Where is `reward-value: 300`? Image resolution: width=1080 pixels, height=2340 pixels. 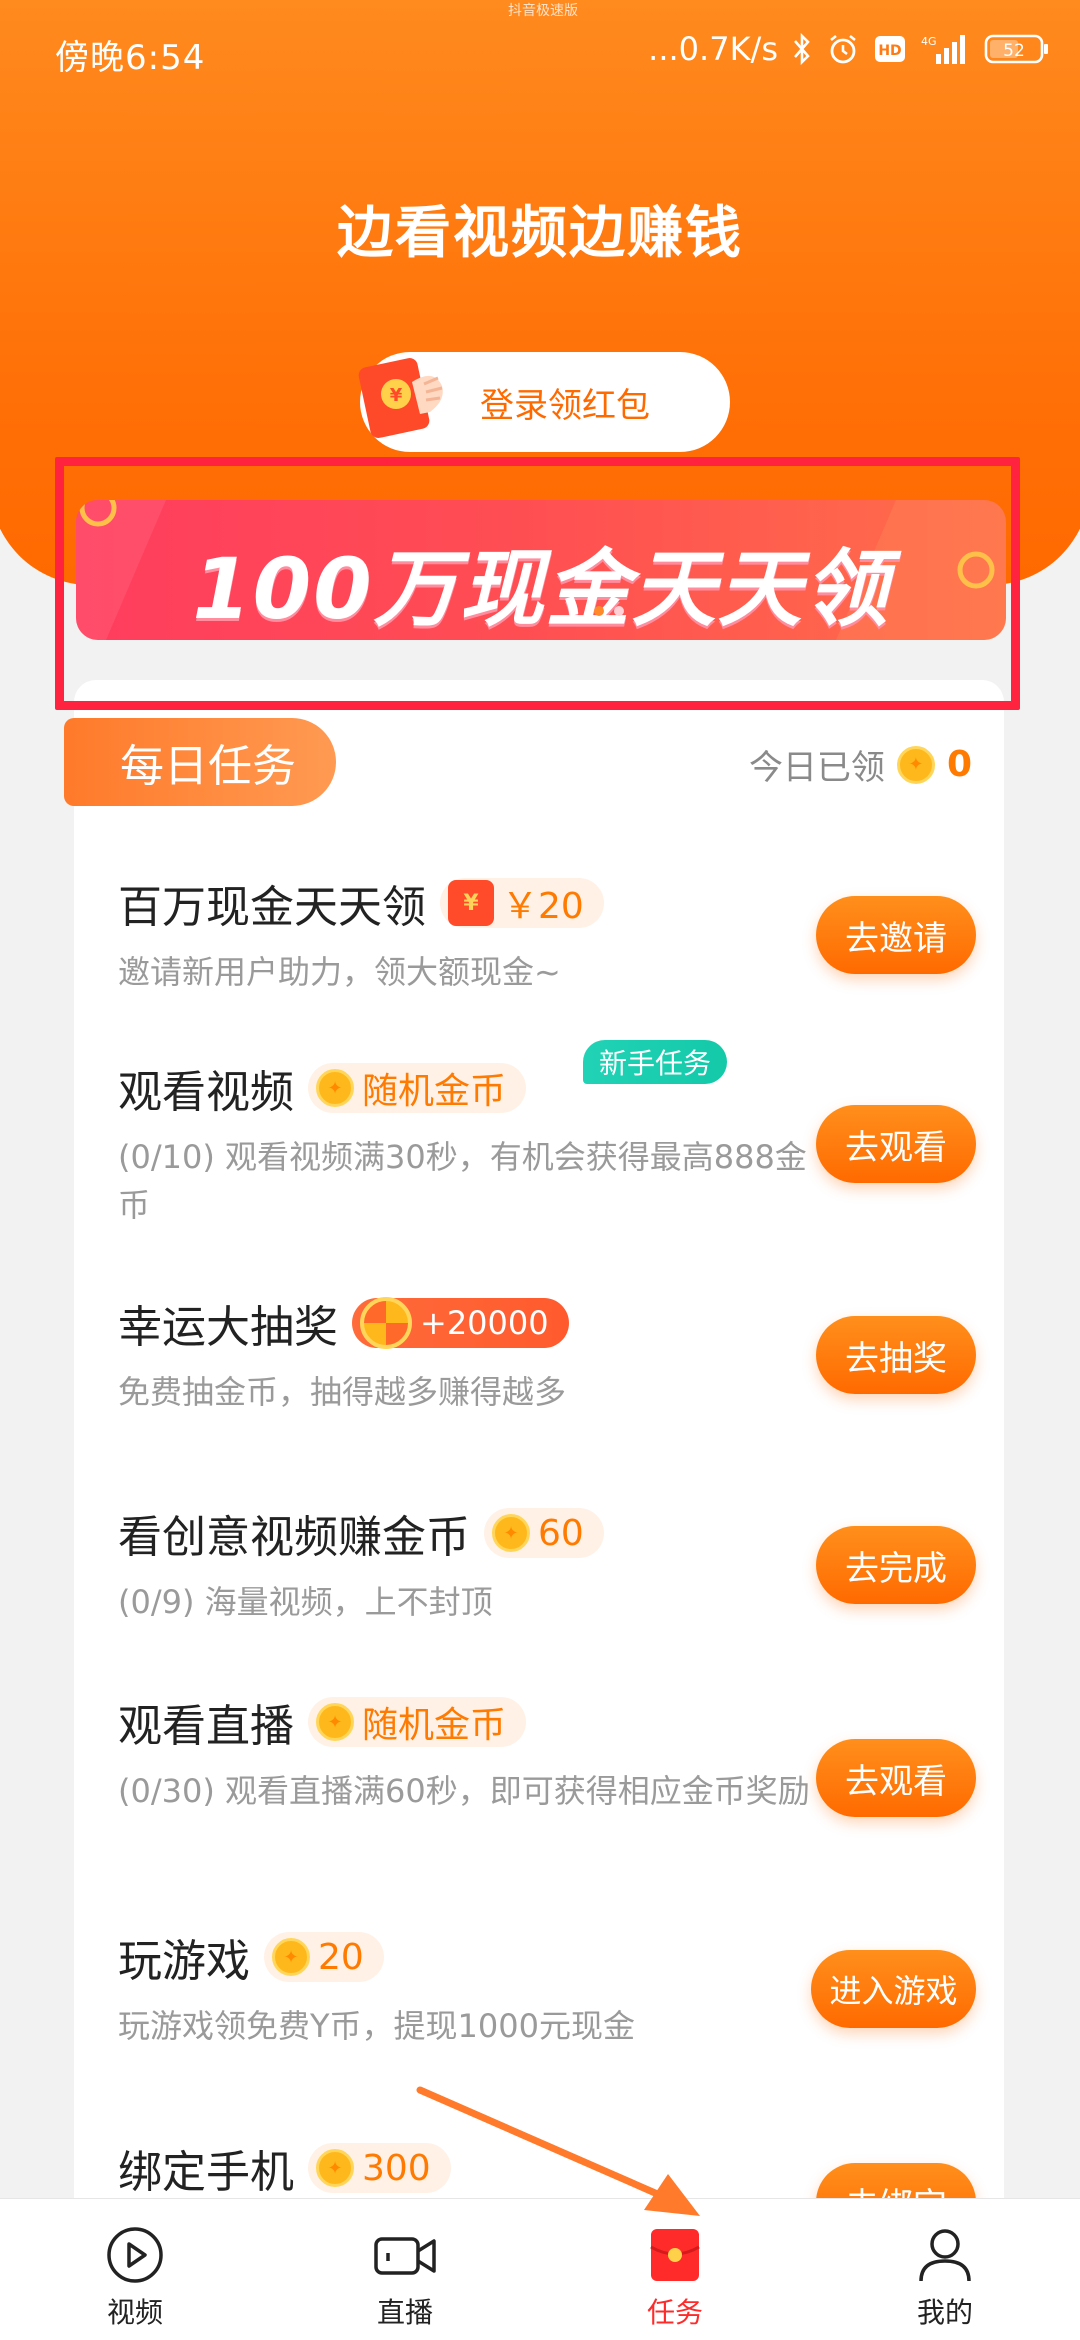
reward-value: 300 is located at coordinates (396, 2168).